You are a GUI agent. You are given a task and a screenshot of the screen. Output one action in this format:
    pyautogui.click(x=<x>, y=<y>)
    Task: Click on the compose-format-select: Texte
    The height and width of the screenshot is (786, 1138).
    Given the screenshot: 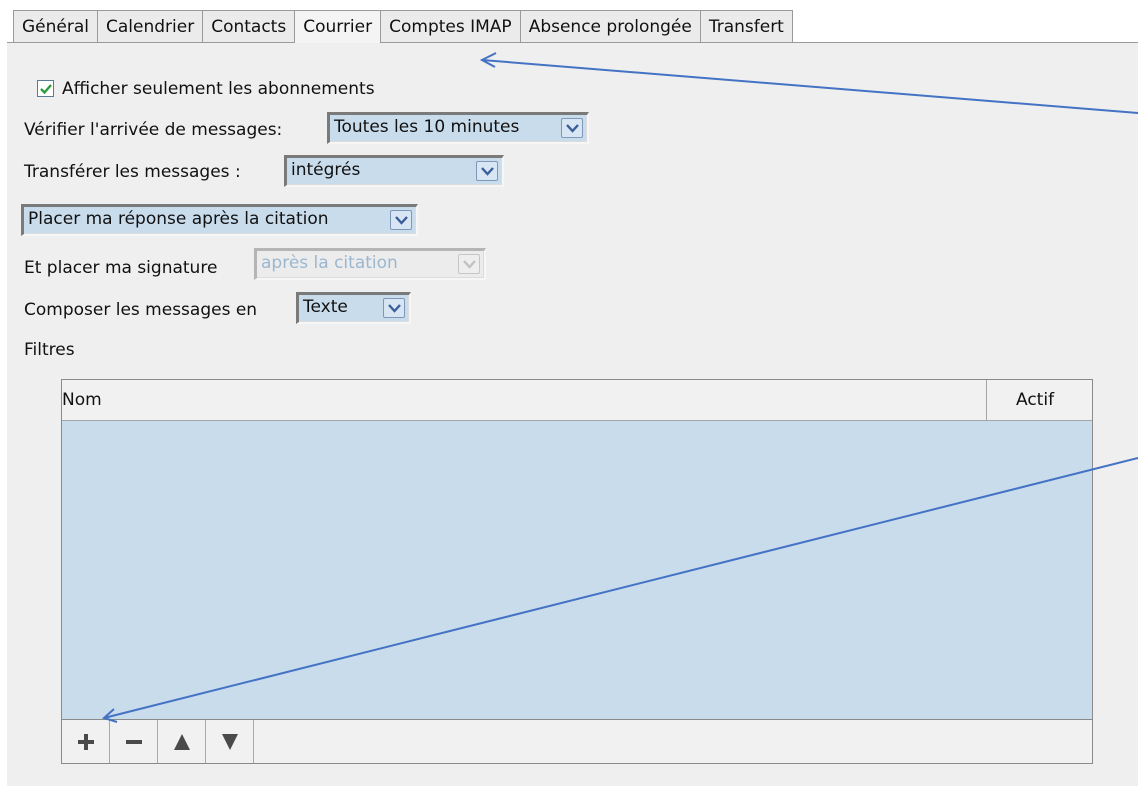 What is the action you would take?
    pyautogui.click(x=353, y=308)
    